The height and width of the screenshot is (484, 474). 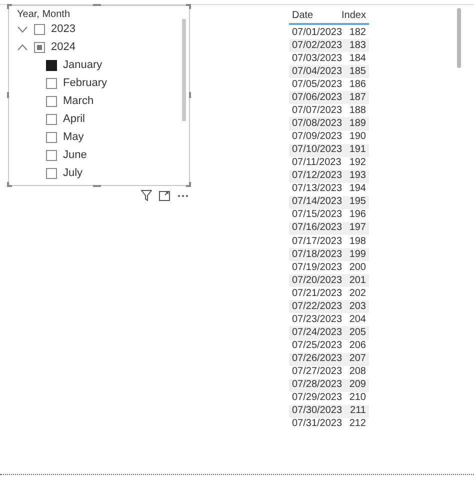 I want to click on table-cell: 208, so click(x=357, y=372).